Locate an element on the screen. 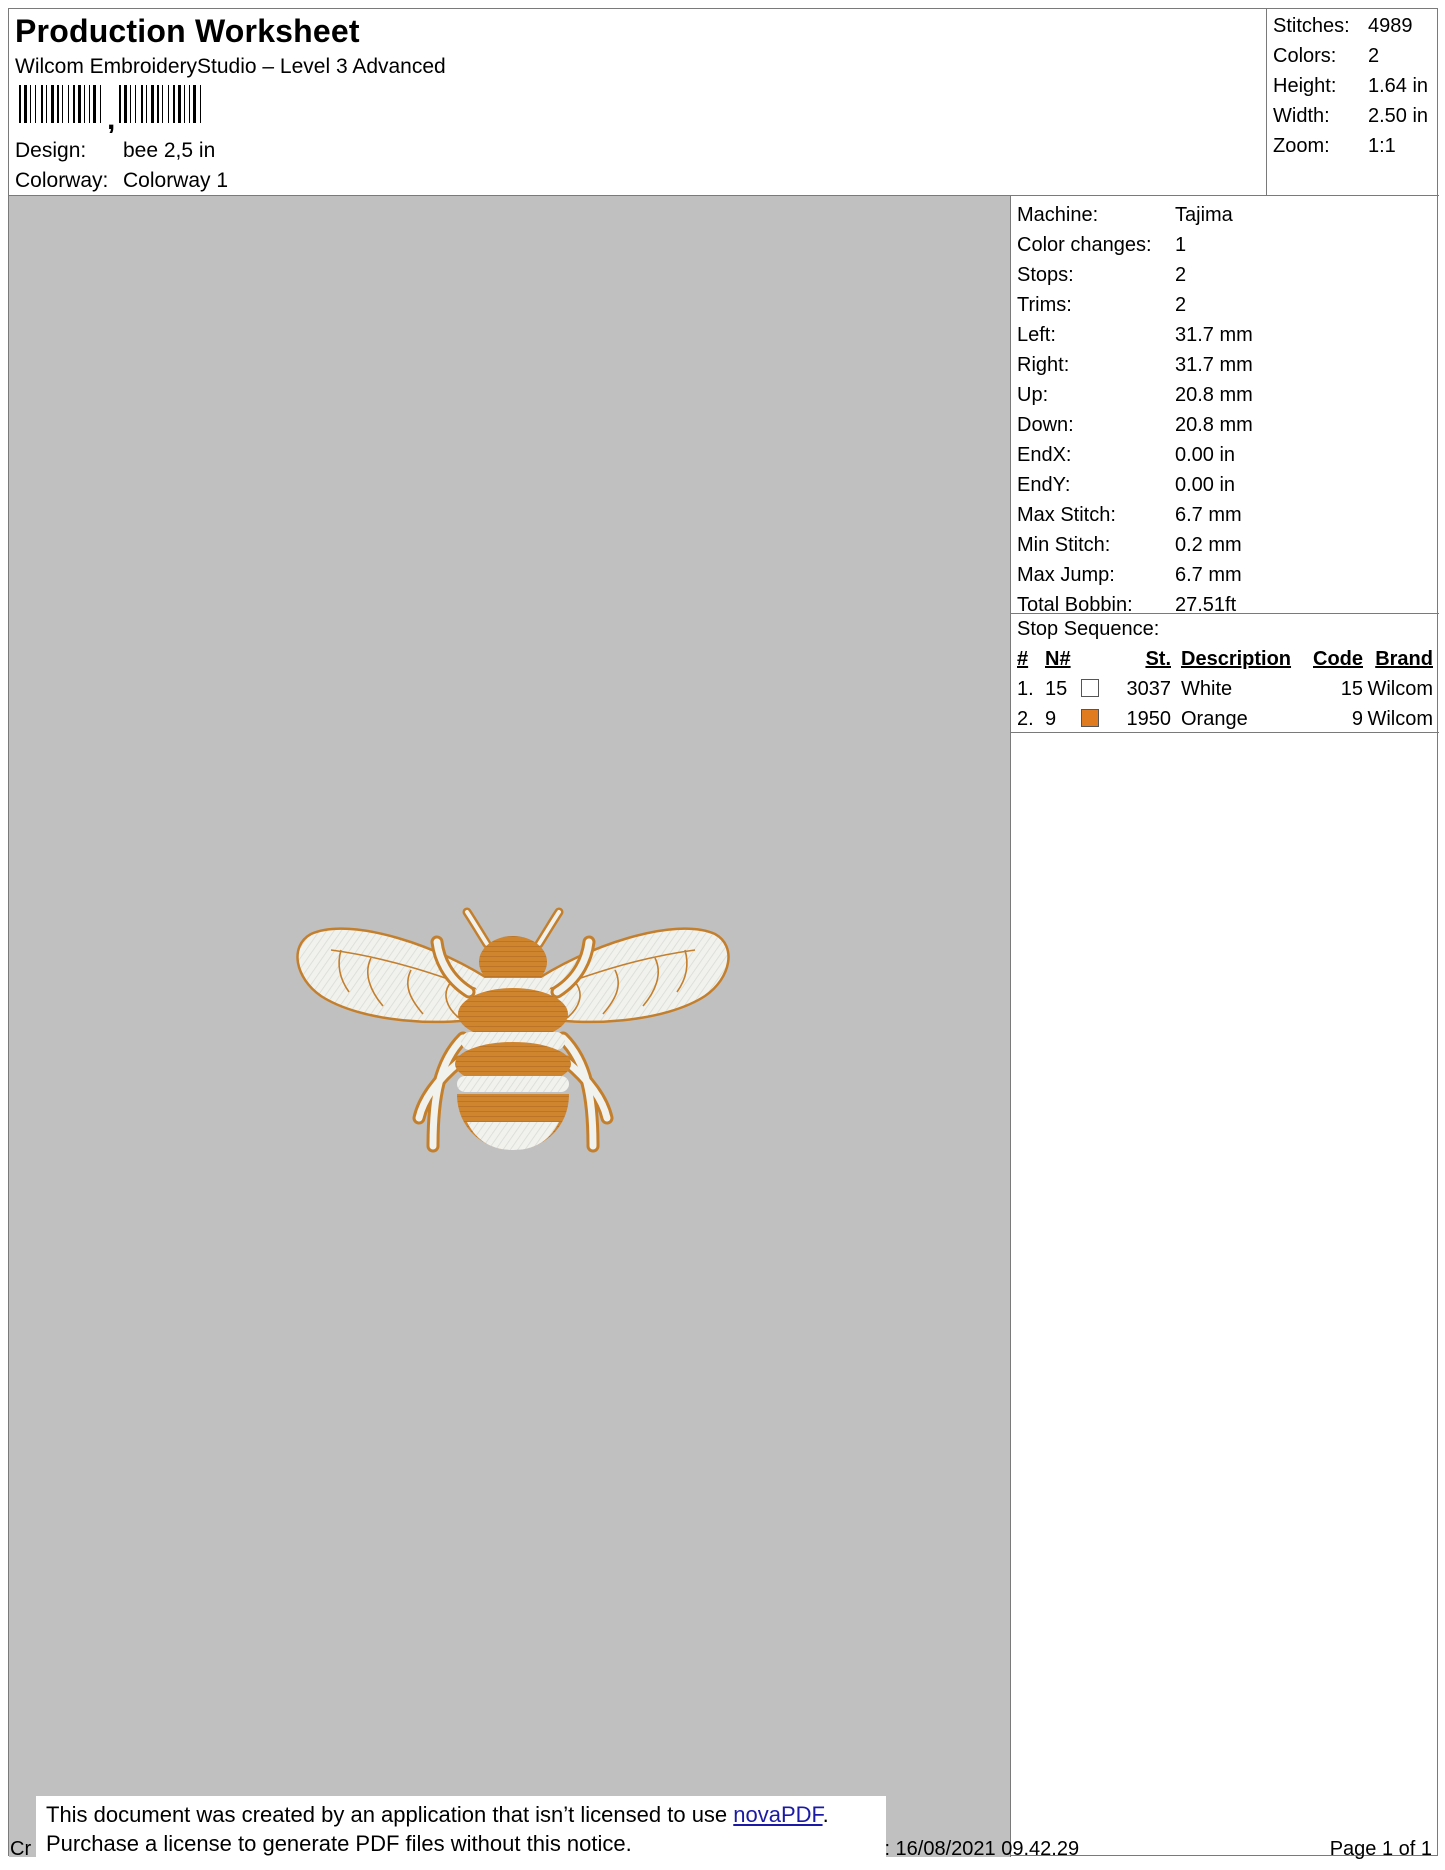  colorway-row: Colorway: Colorway 1 is located at coordinates (121, 181).